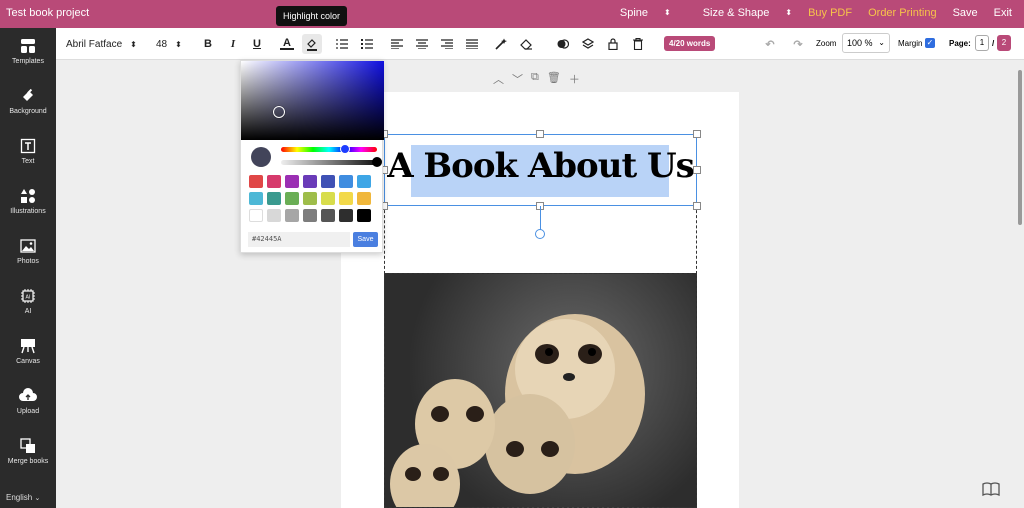 This screenshot has width=1024, height=508. I want to click on margin-checkbox: ✓, so click(930, 43).